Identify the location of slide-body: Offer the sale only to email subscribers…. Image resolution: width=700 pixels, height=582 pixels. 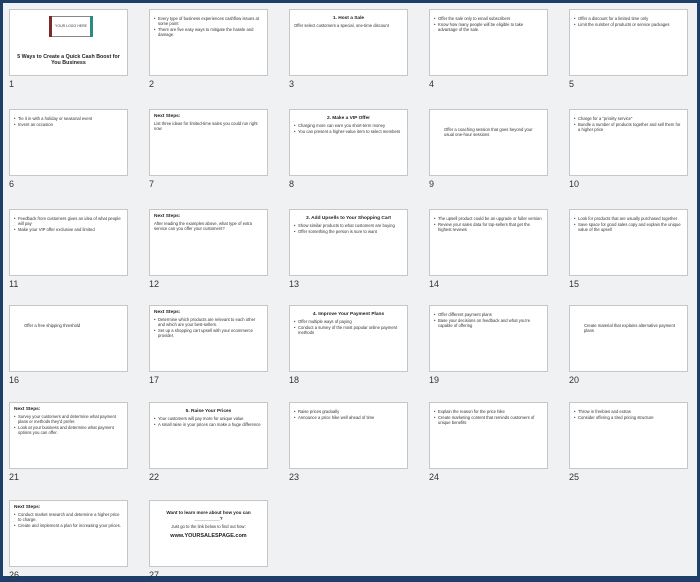
(488, 24).